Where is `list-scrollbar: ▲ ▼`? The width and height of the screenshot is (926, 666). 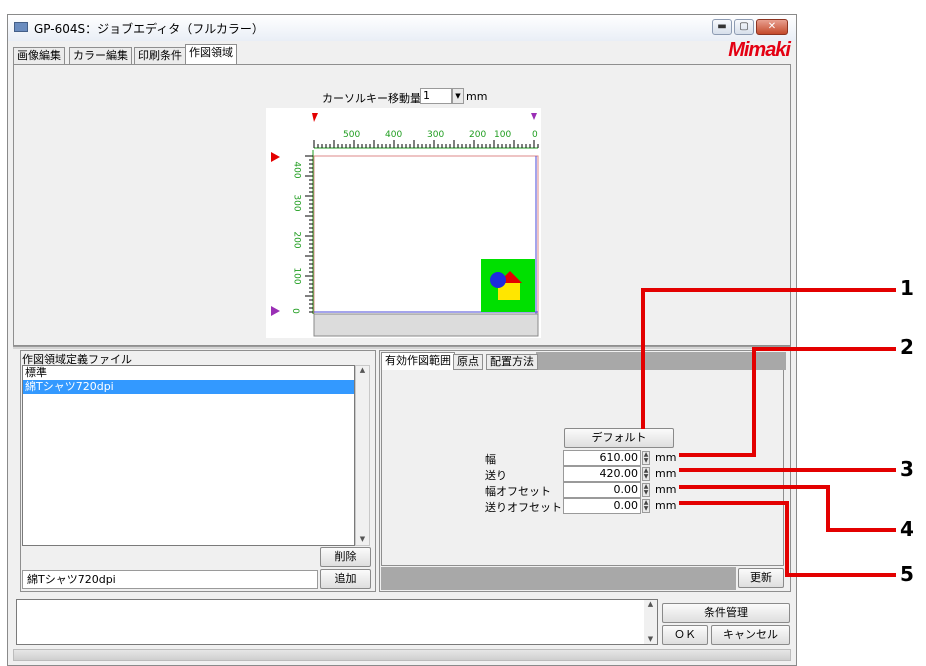 list-scrollbar: ▲ ▼ is located at coordinates (362, 455).